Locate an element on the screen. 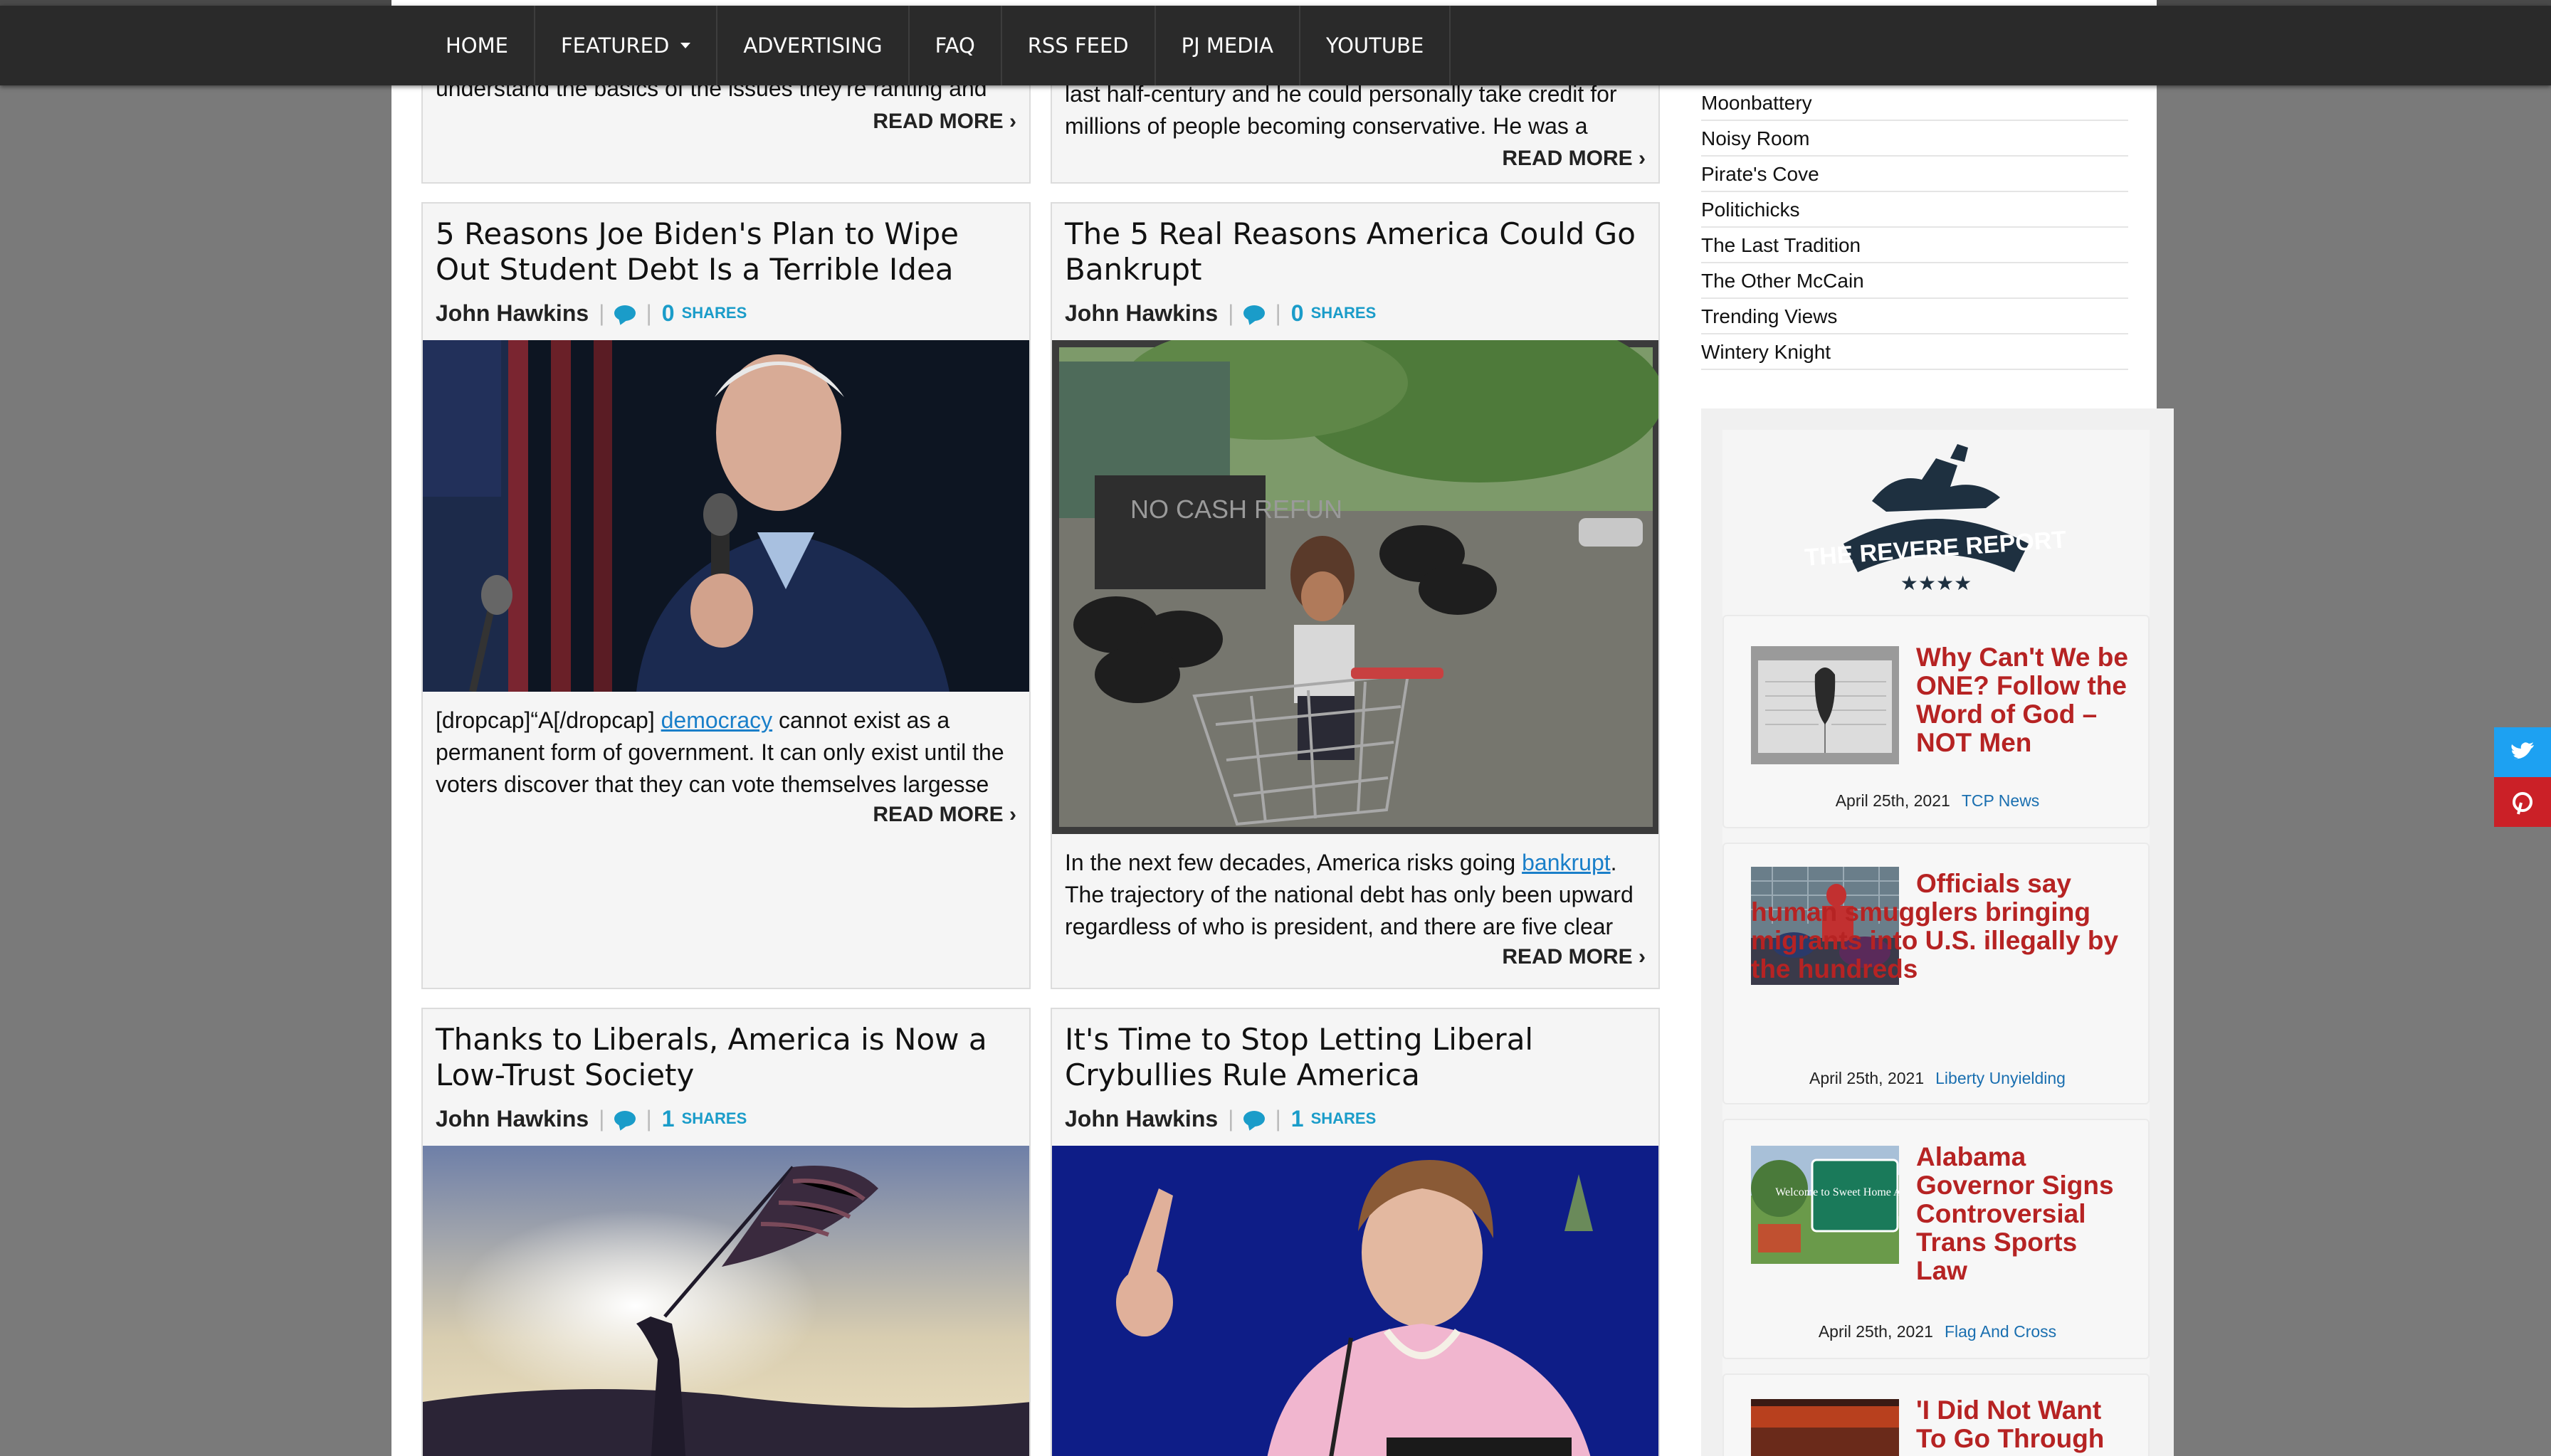 This screenshot has height=1456, width=2551. nav-item-label: FEATURED is located at coordinates (615, 45).